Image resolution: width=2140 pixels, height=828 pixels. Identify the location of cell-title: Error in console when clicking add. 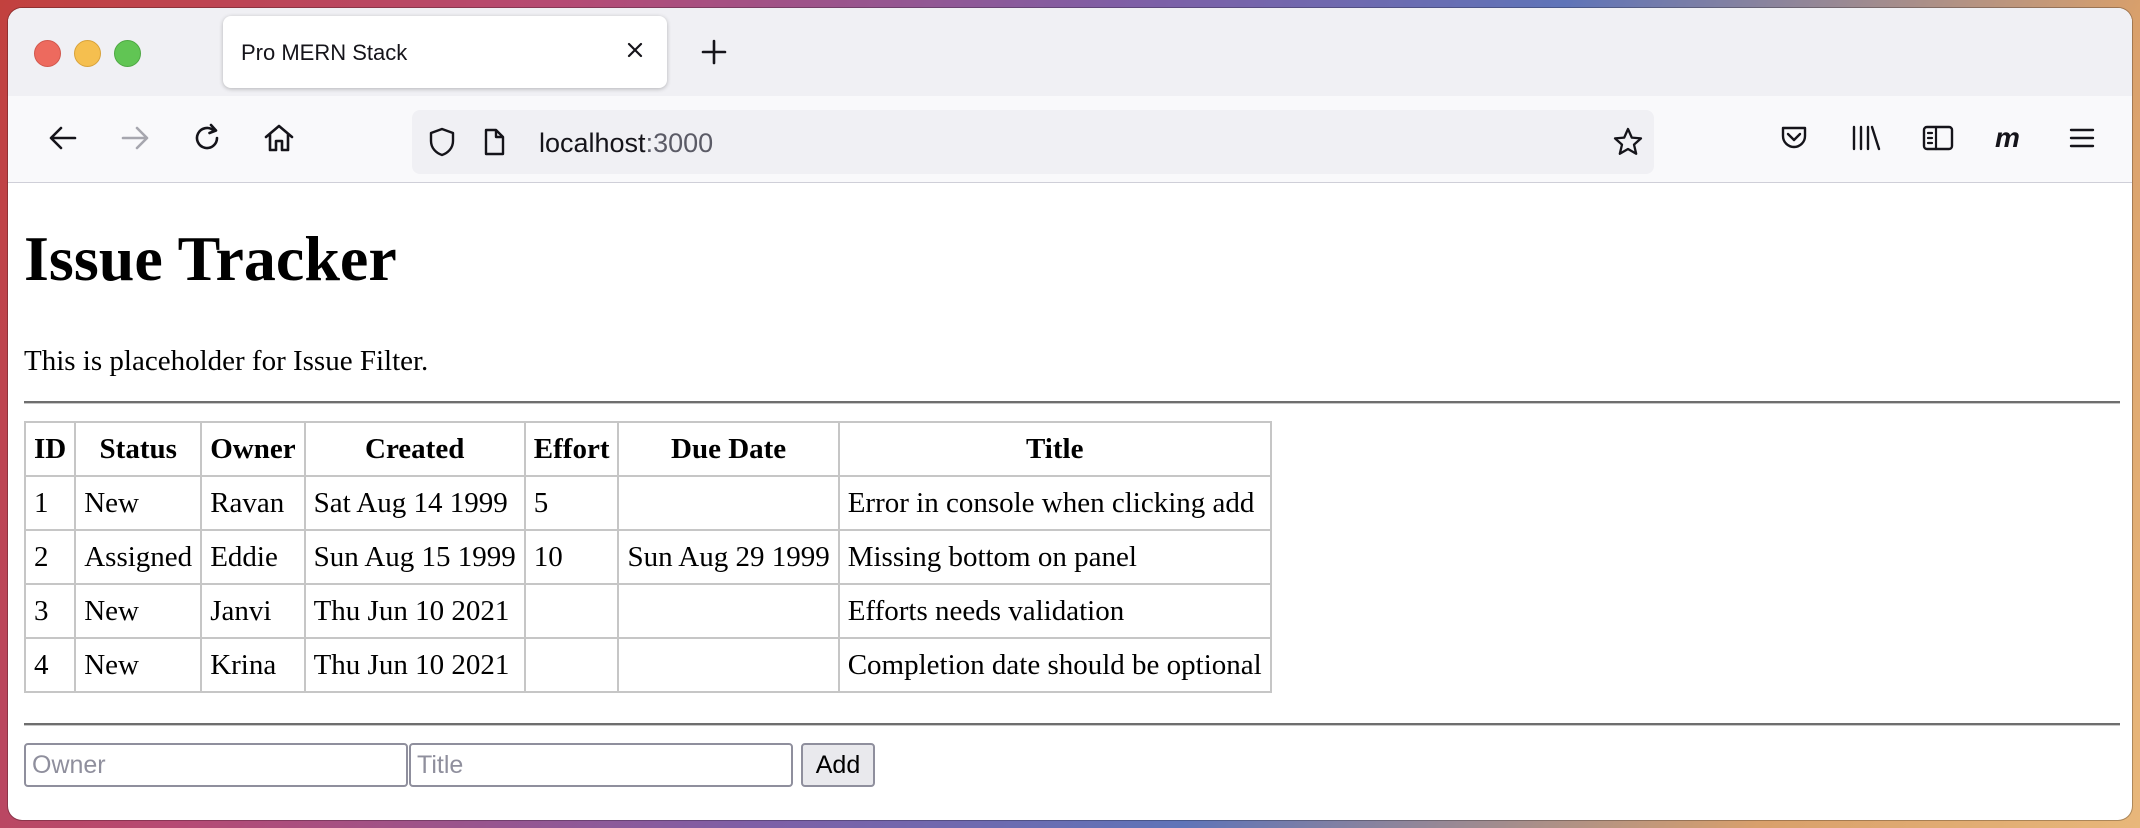
(1054, 503).